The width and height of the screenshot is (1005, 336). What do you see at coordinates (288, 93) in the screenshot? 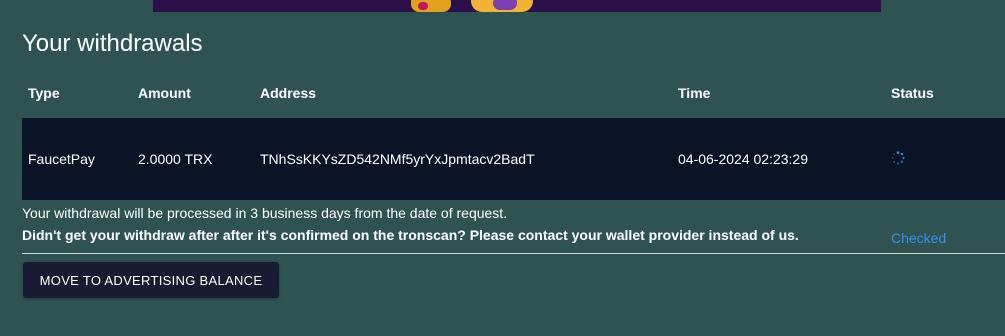
I see `column-header-address: Address` at bounding box center [288, 93].